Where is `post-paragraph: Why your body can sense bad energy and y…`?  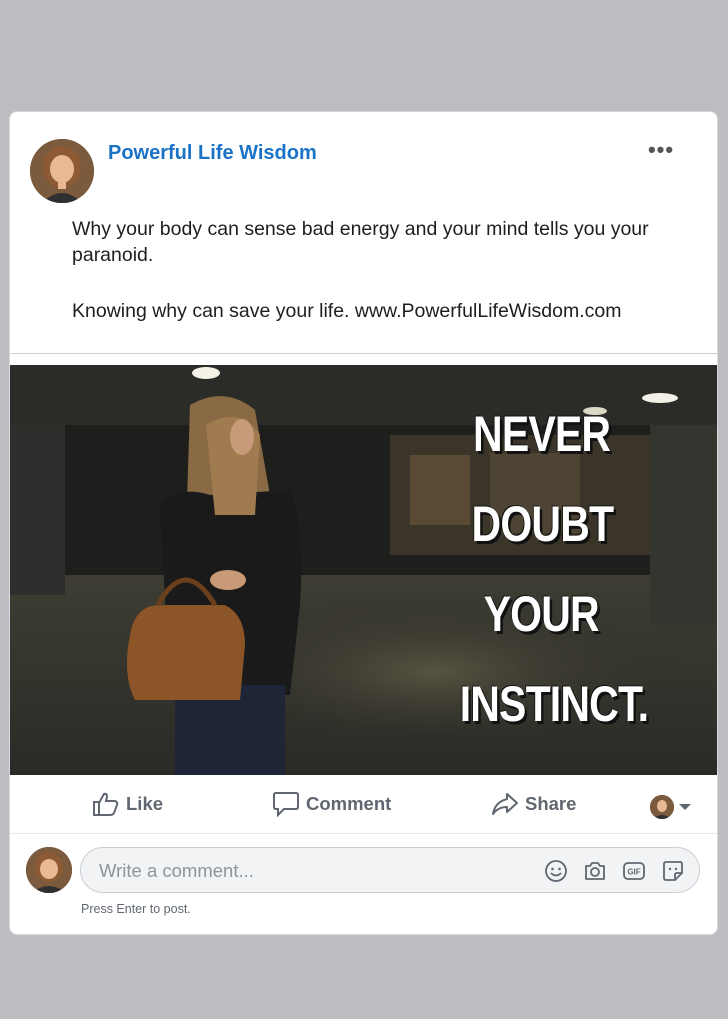 post-paragraph: Why your body can sense bad energy and y… is located at coordinates (360, 242).